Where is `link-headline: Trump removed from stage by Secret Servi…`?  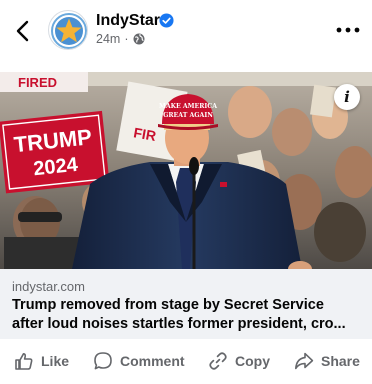 link-headline: Trump removed from stage by Secret Servi… is located at coordinates (188, 315).